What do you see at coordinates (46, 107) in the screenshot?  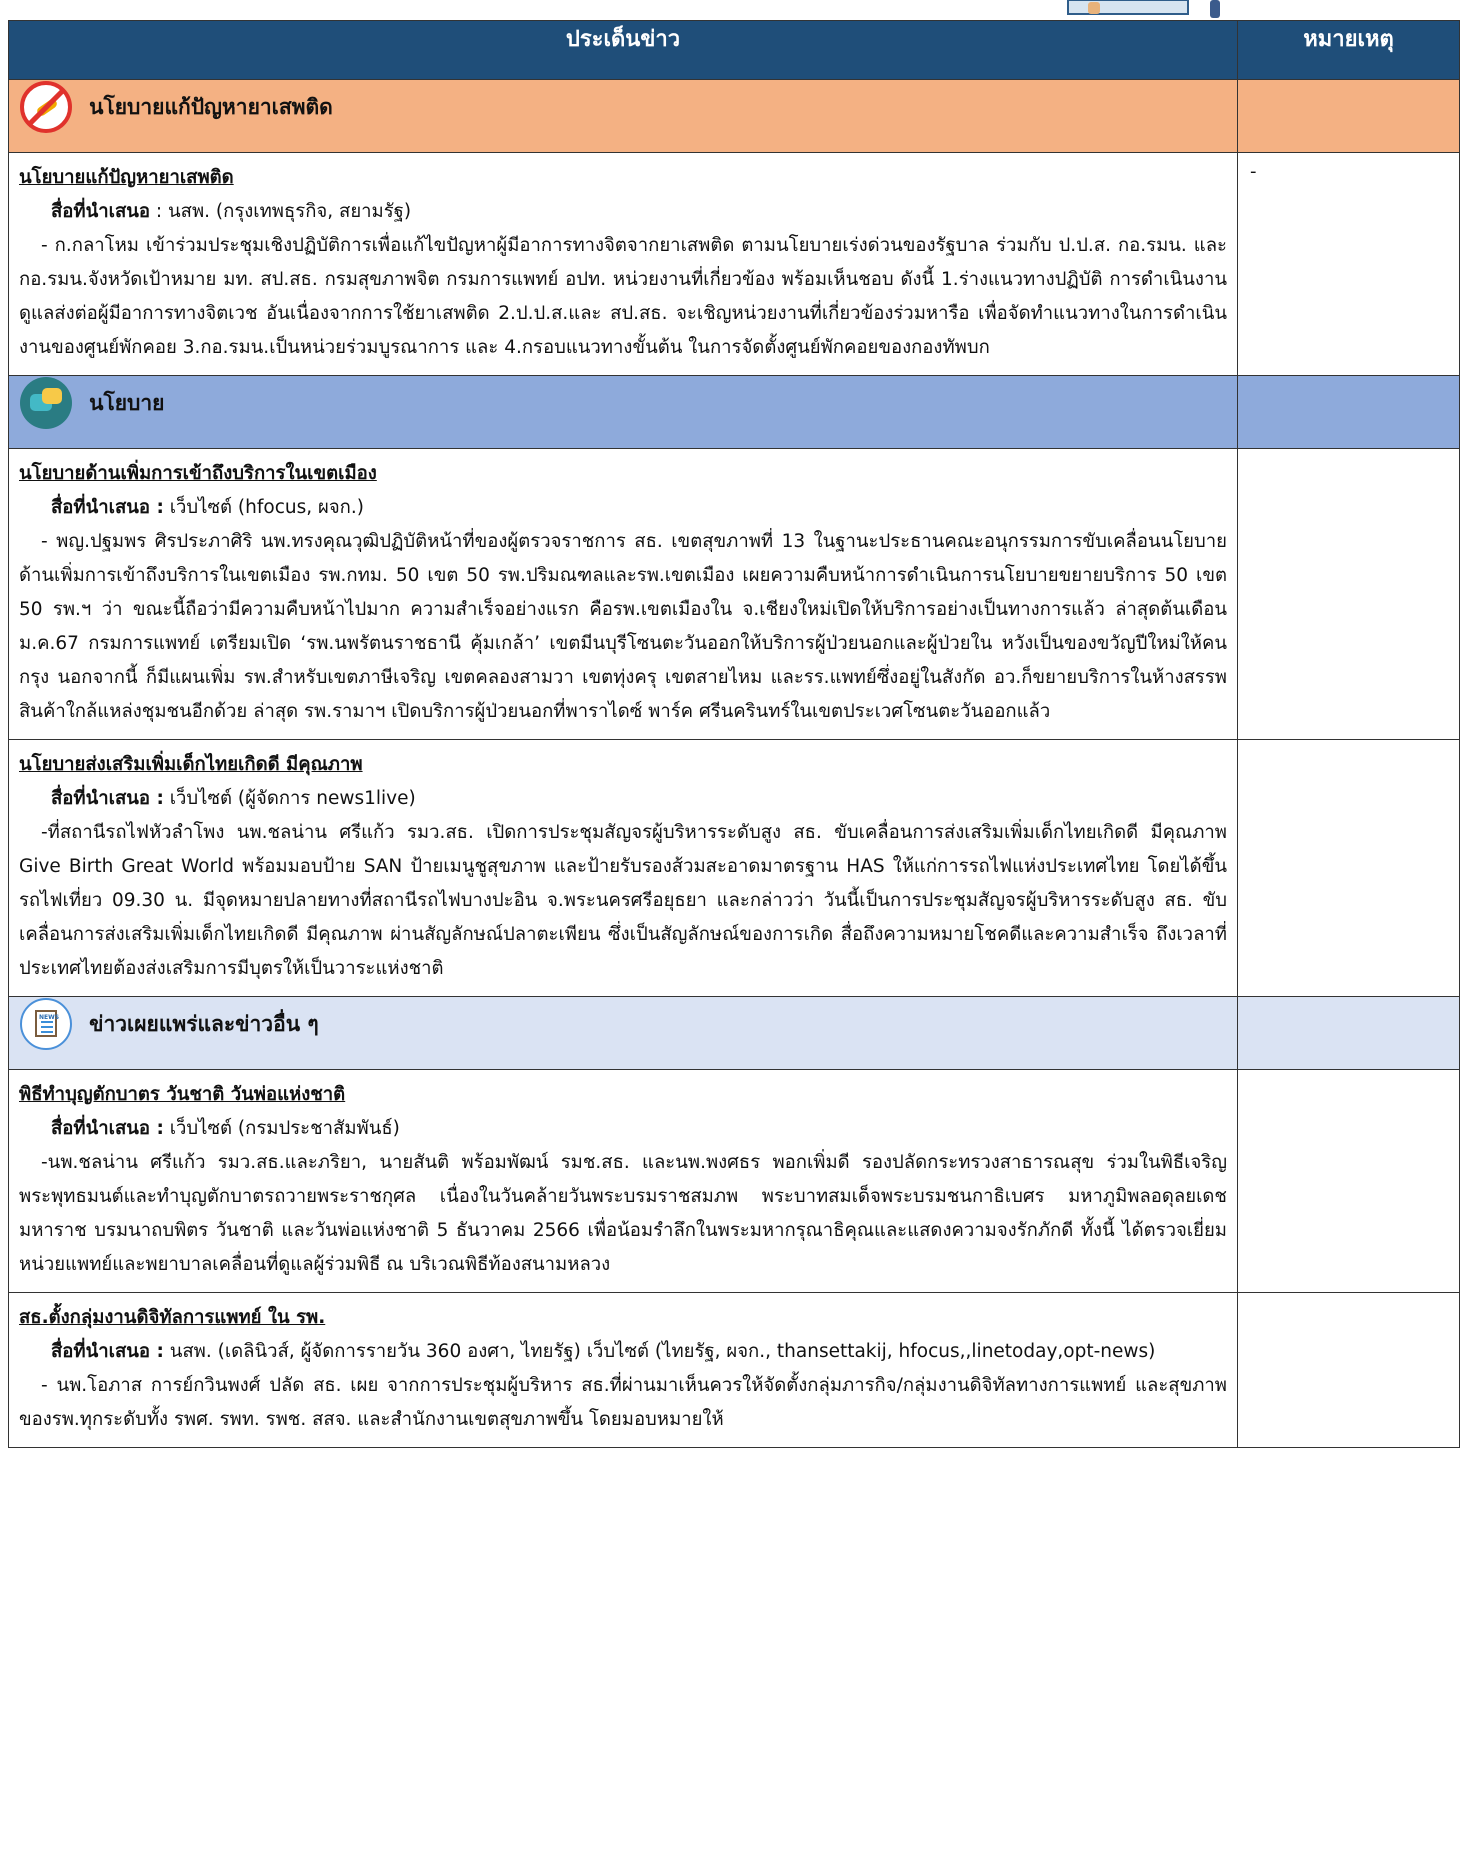 I see `no-drug-icon` at bounding box center [46, 107].